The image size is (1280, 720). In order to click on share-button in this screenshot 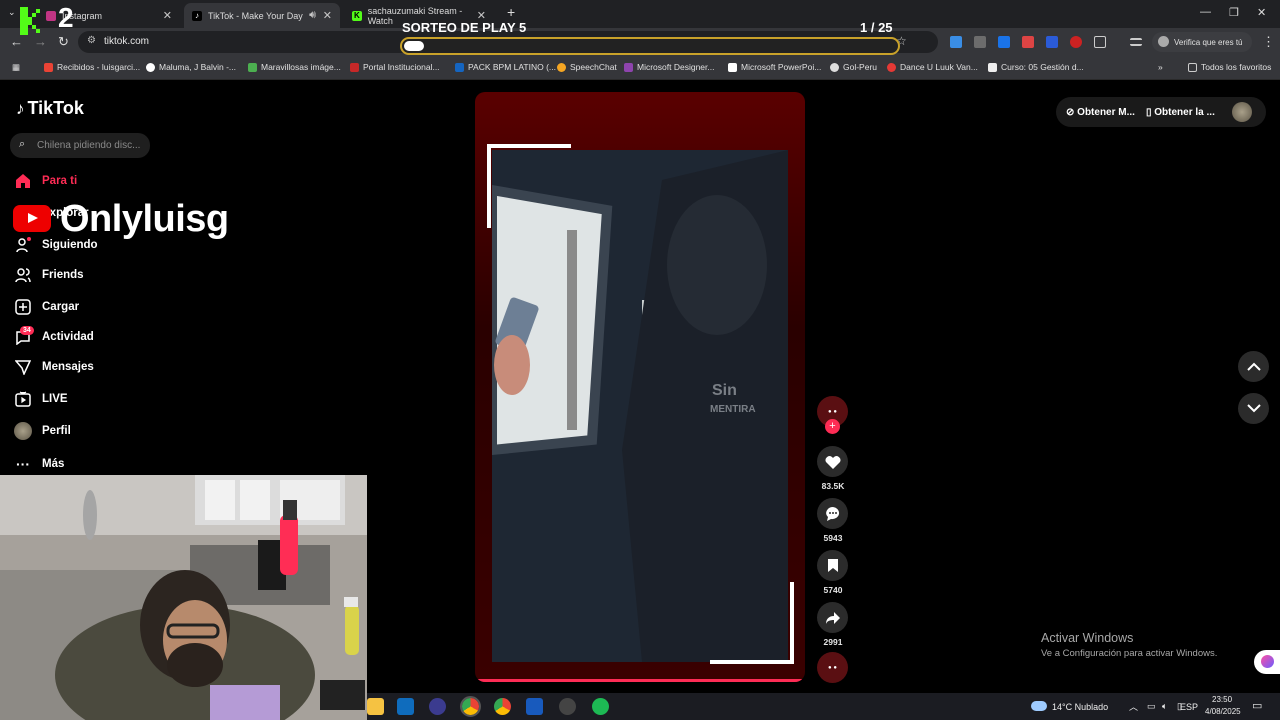, I will do `click(832, 617)`.